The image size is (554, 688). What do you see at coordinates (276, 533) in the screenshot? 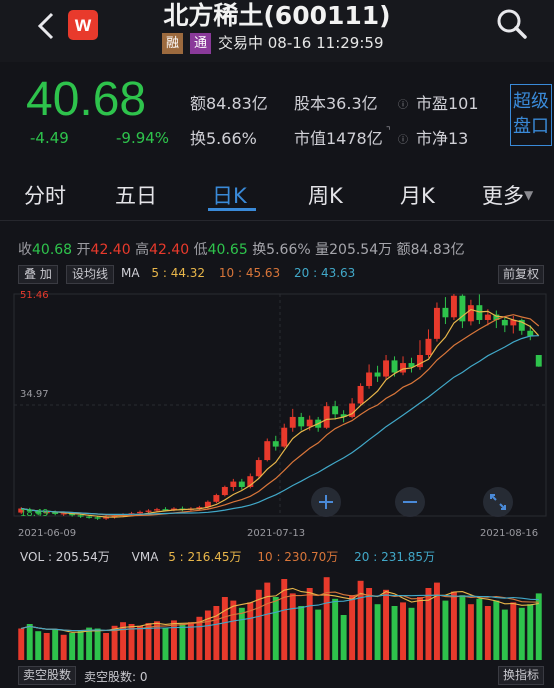
I see `x-mid-label: 2021-07-13` at bounding box center [276, 533].